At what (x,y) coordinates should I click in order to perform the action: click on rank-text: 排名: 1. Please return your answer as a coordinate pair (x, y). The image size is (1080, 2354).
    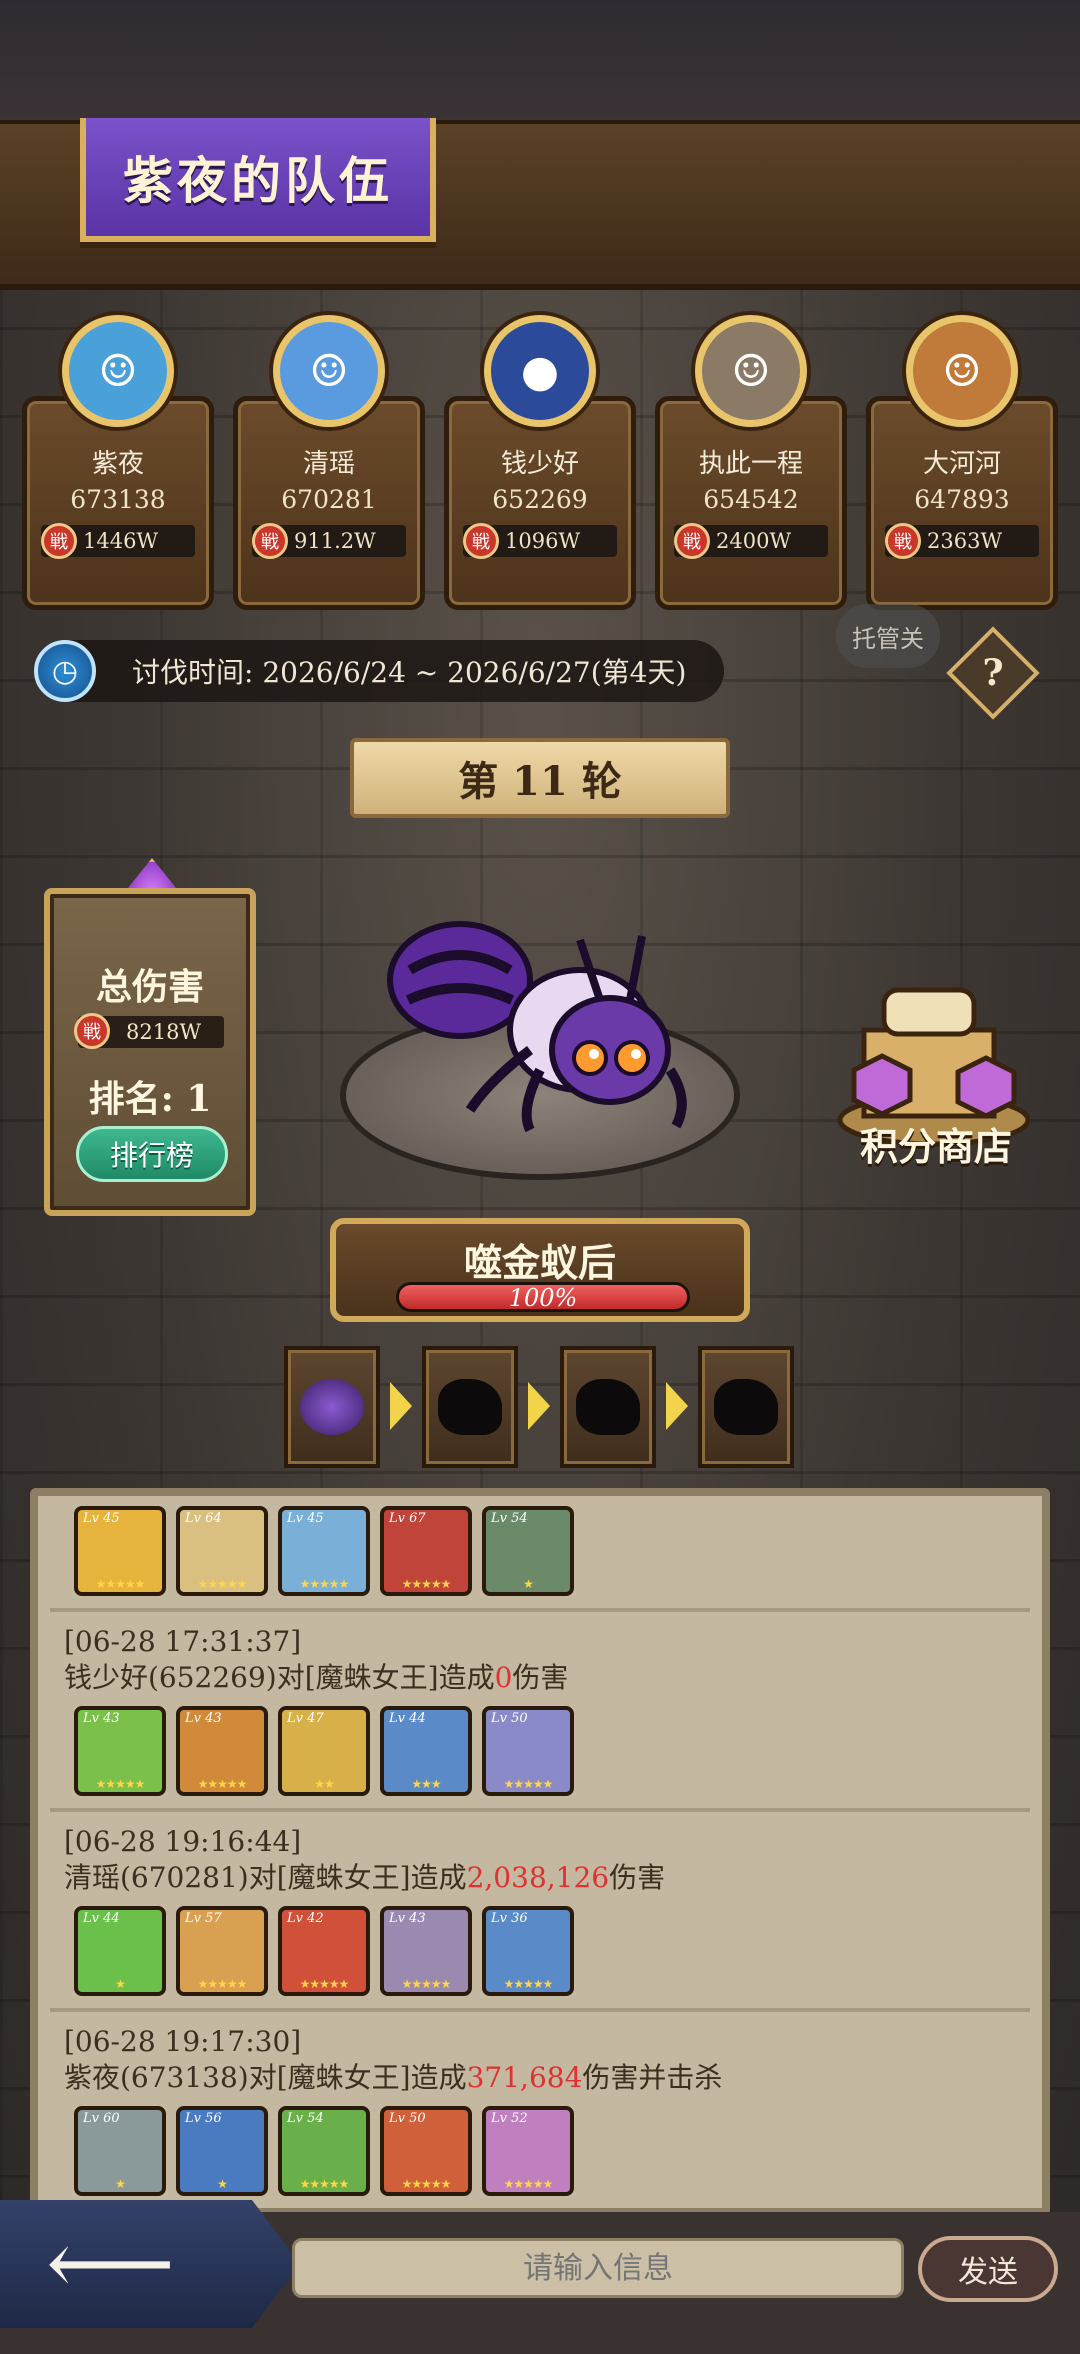
    Looking at the image, I should click on (150, 1099).